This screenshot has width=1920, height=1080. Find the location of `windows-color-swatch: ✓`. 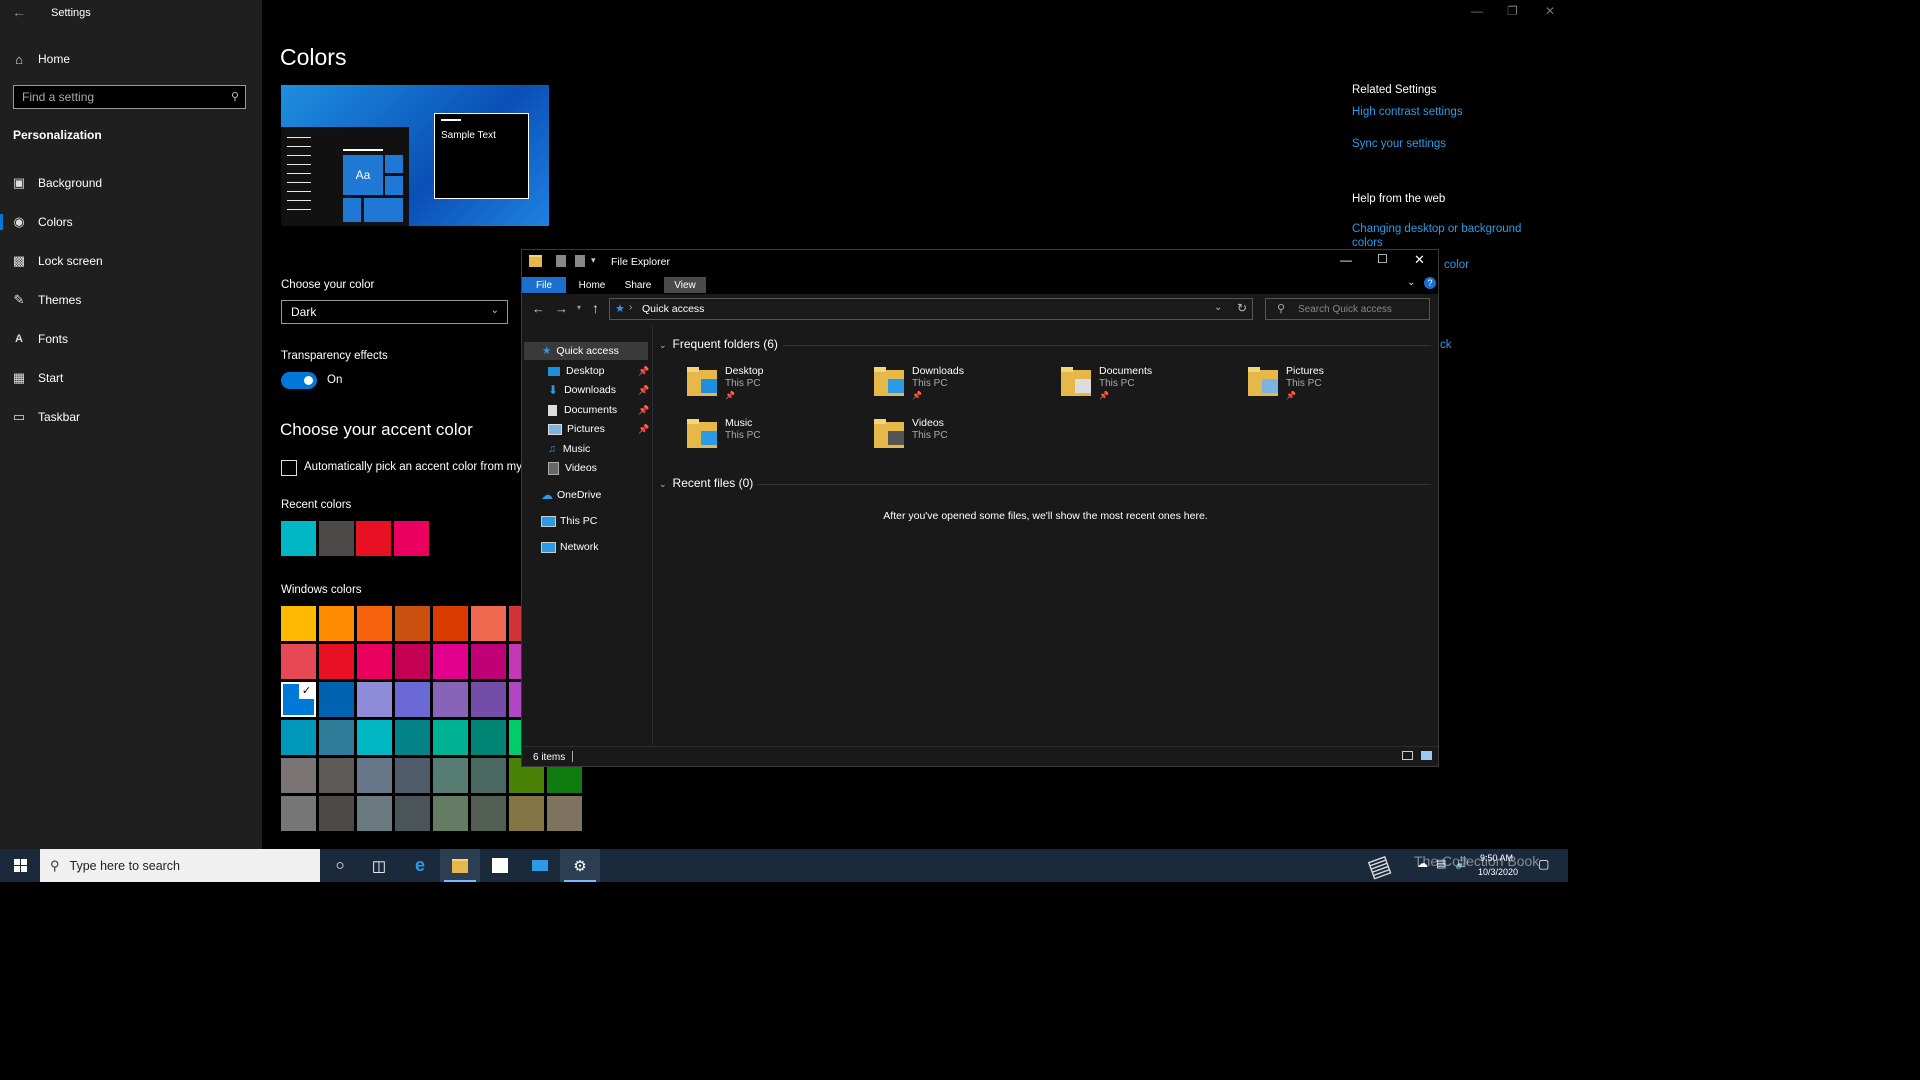

windows-color-swatch: ✓ is located at coordinates (298, 699).